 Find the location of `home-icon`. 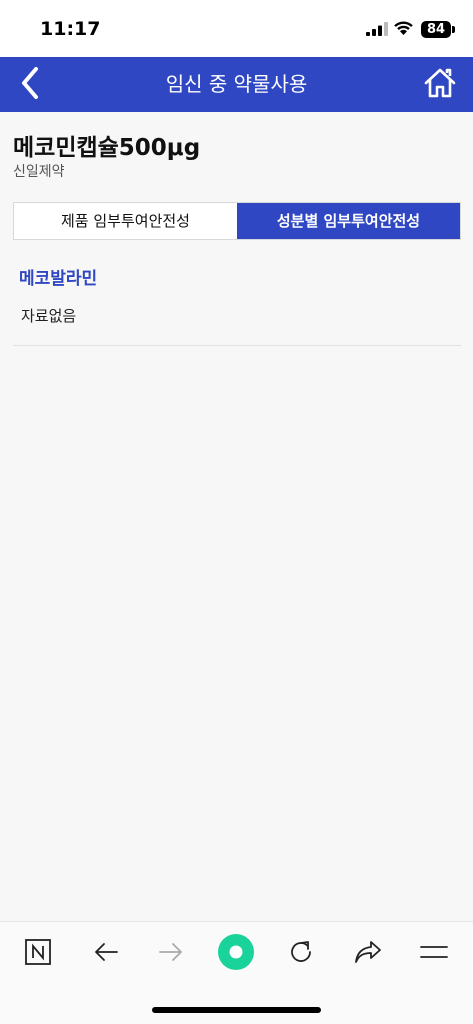

home-icon is located at coordinates (440, 85).